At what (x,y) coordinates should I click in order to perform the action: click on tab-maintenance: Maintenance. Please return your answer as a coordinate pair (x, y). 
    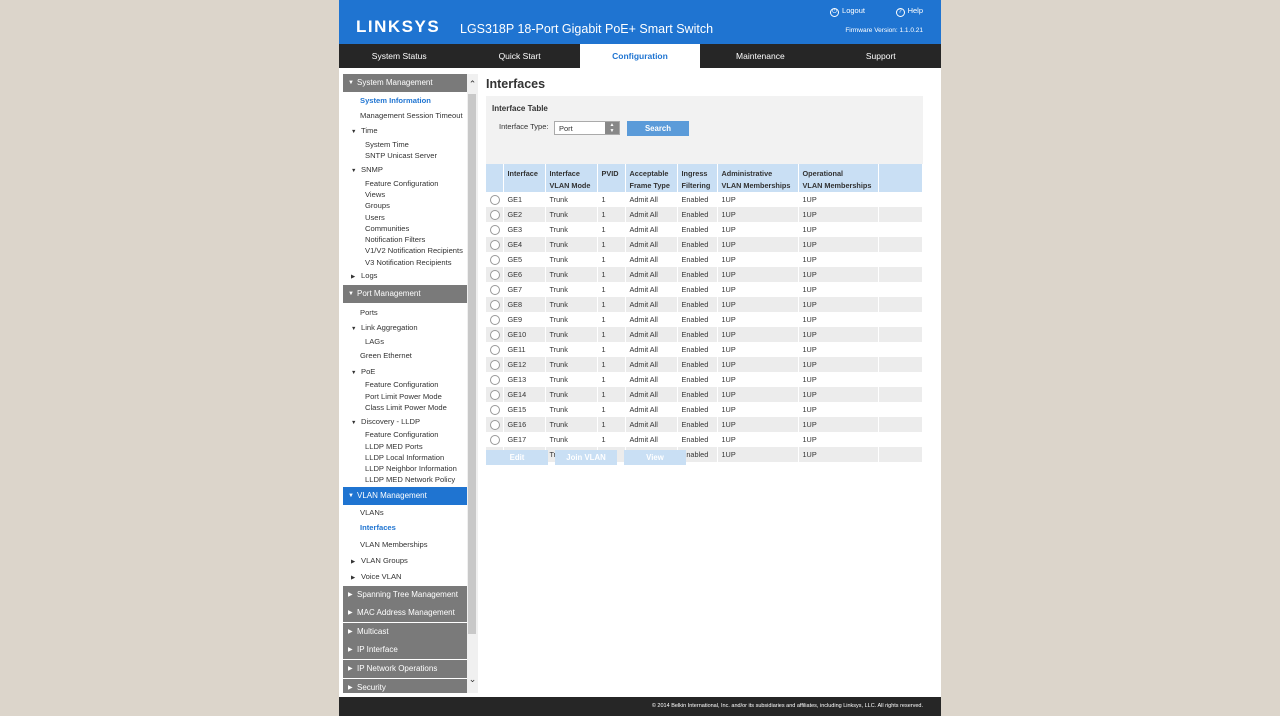
    Looking at the image, I should click on (760, 56).